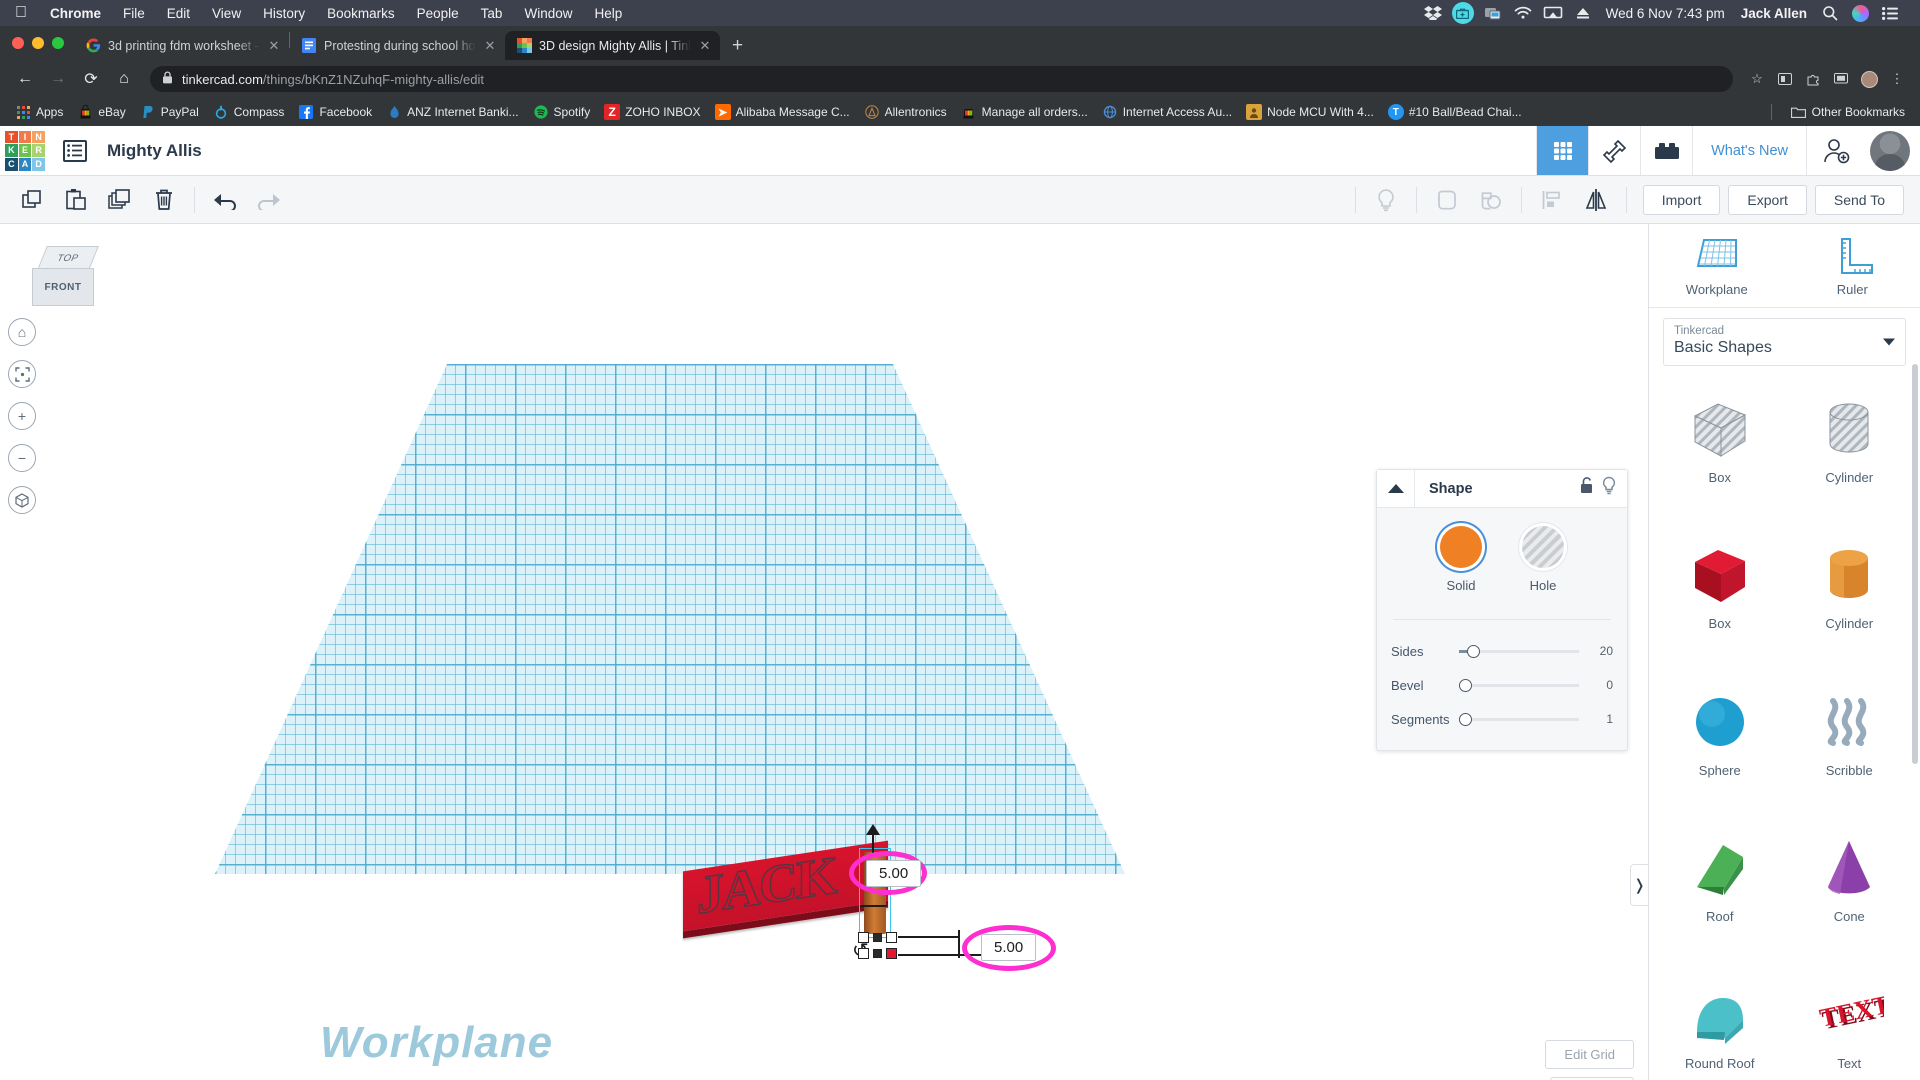  Describe the element at coordinates (1850, 748) in the screenshot. I see `shape-item-scribble: Scribble` at that location.